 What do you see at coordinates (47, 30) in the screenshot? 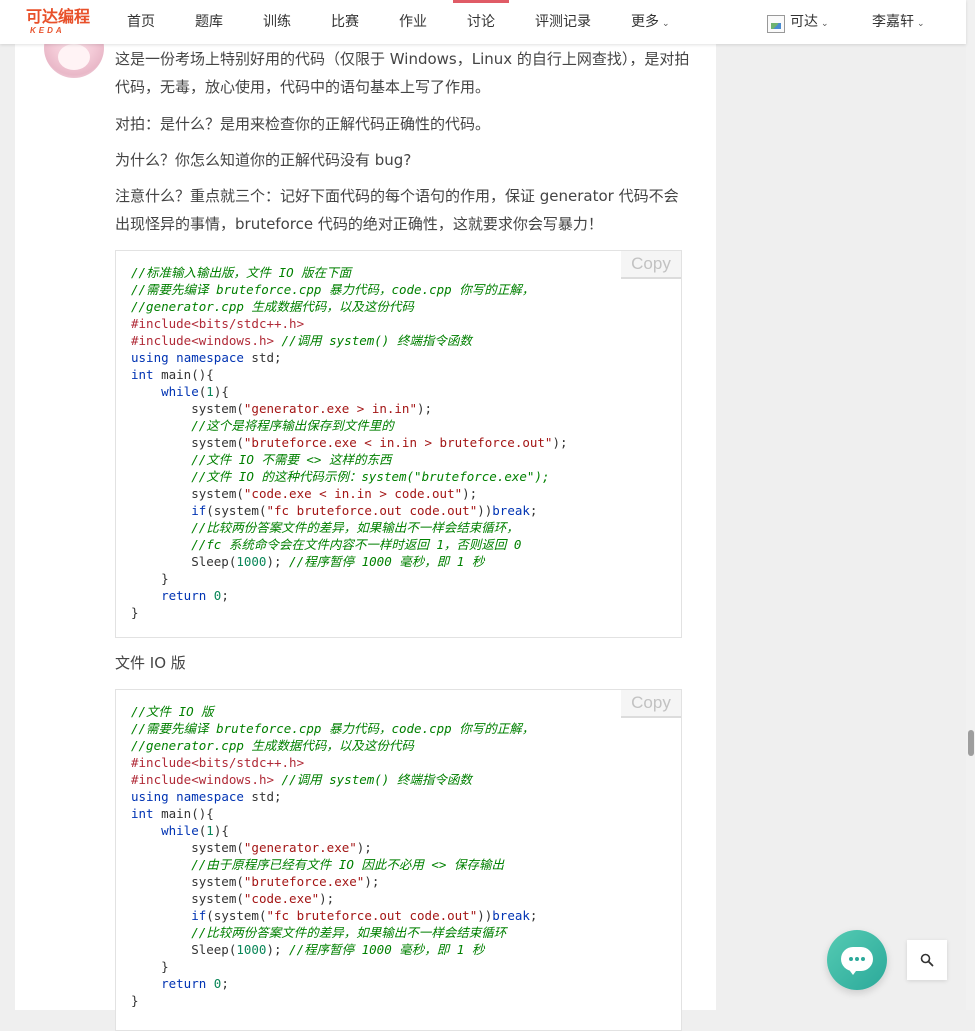
I see `logo-subtext: KEDA` at bounding box center [47, 30].